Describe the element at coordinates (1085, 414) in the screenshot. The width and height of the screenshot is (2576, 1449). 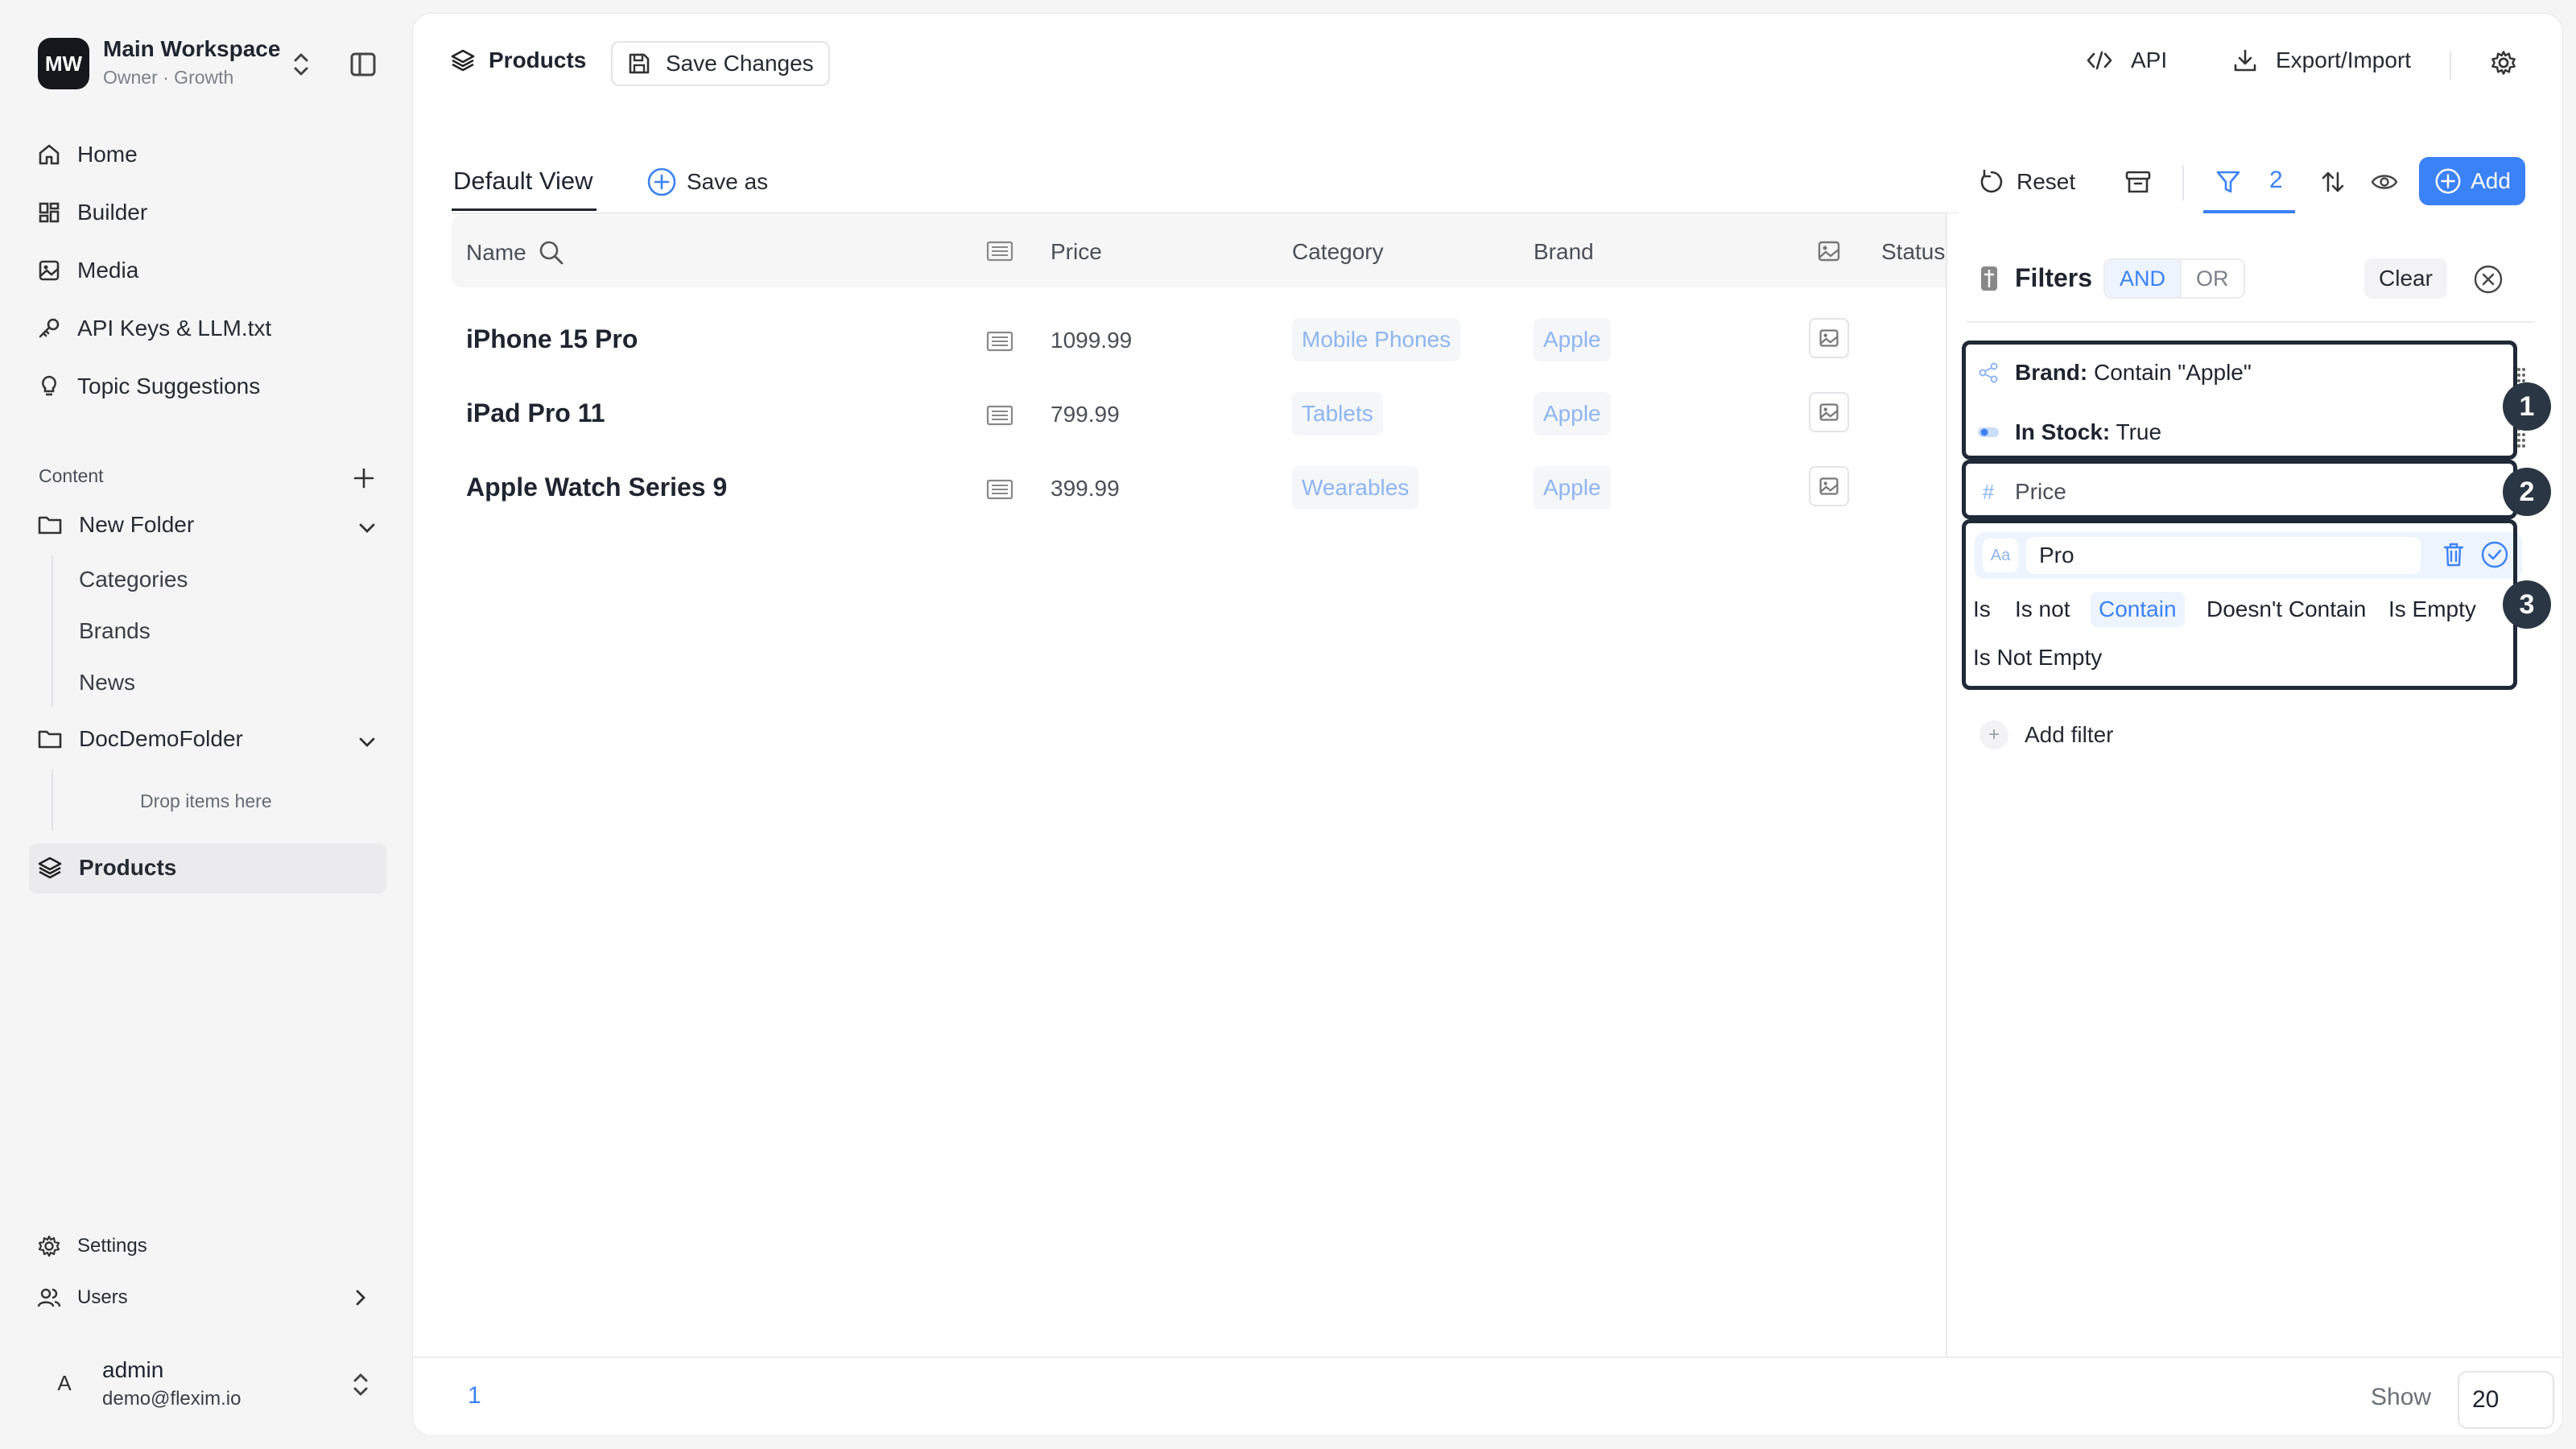
I see `product-price: 799.99` at that location.